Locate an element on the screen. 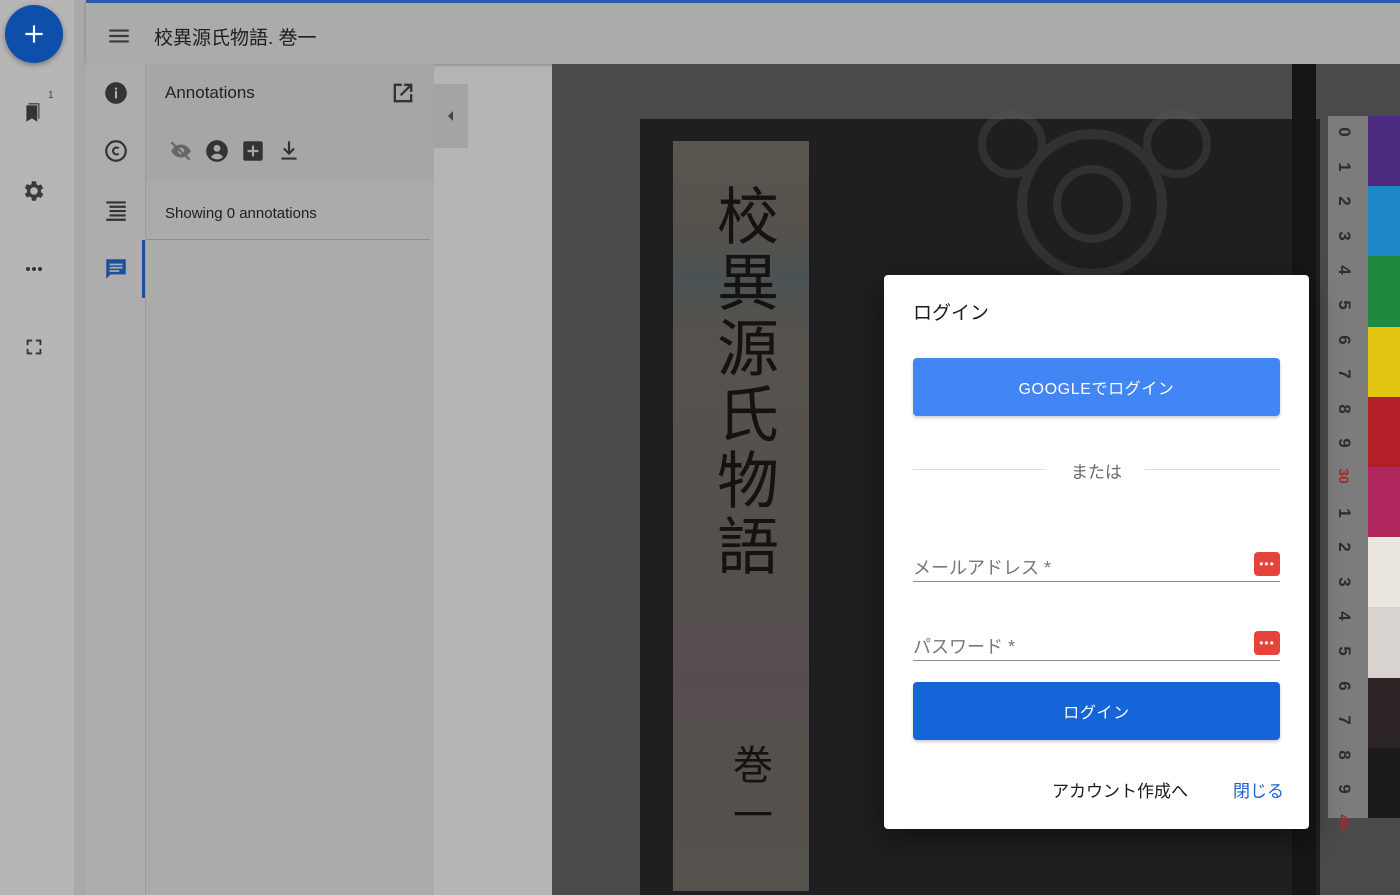  divider-line-right is located at coordinates (1212, 469).